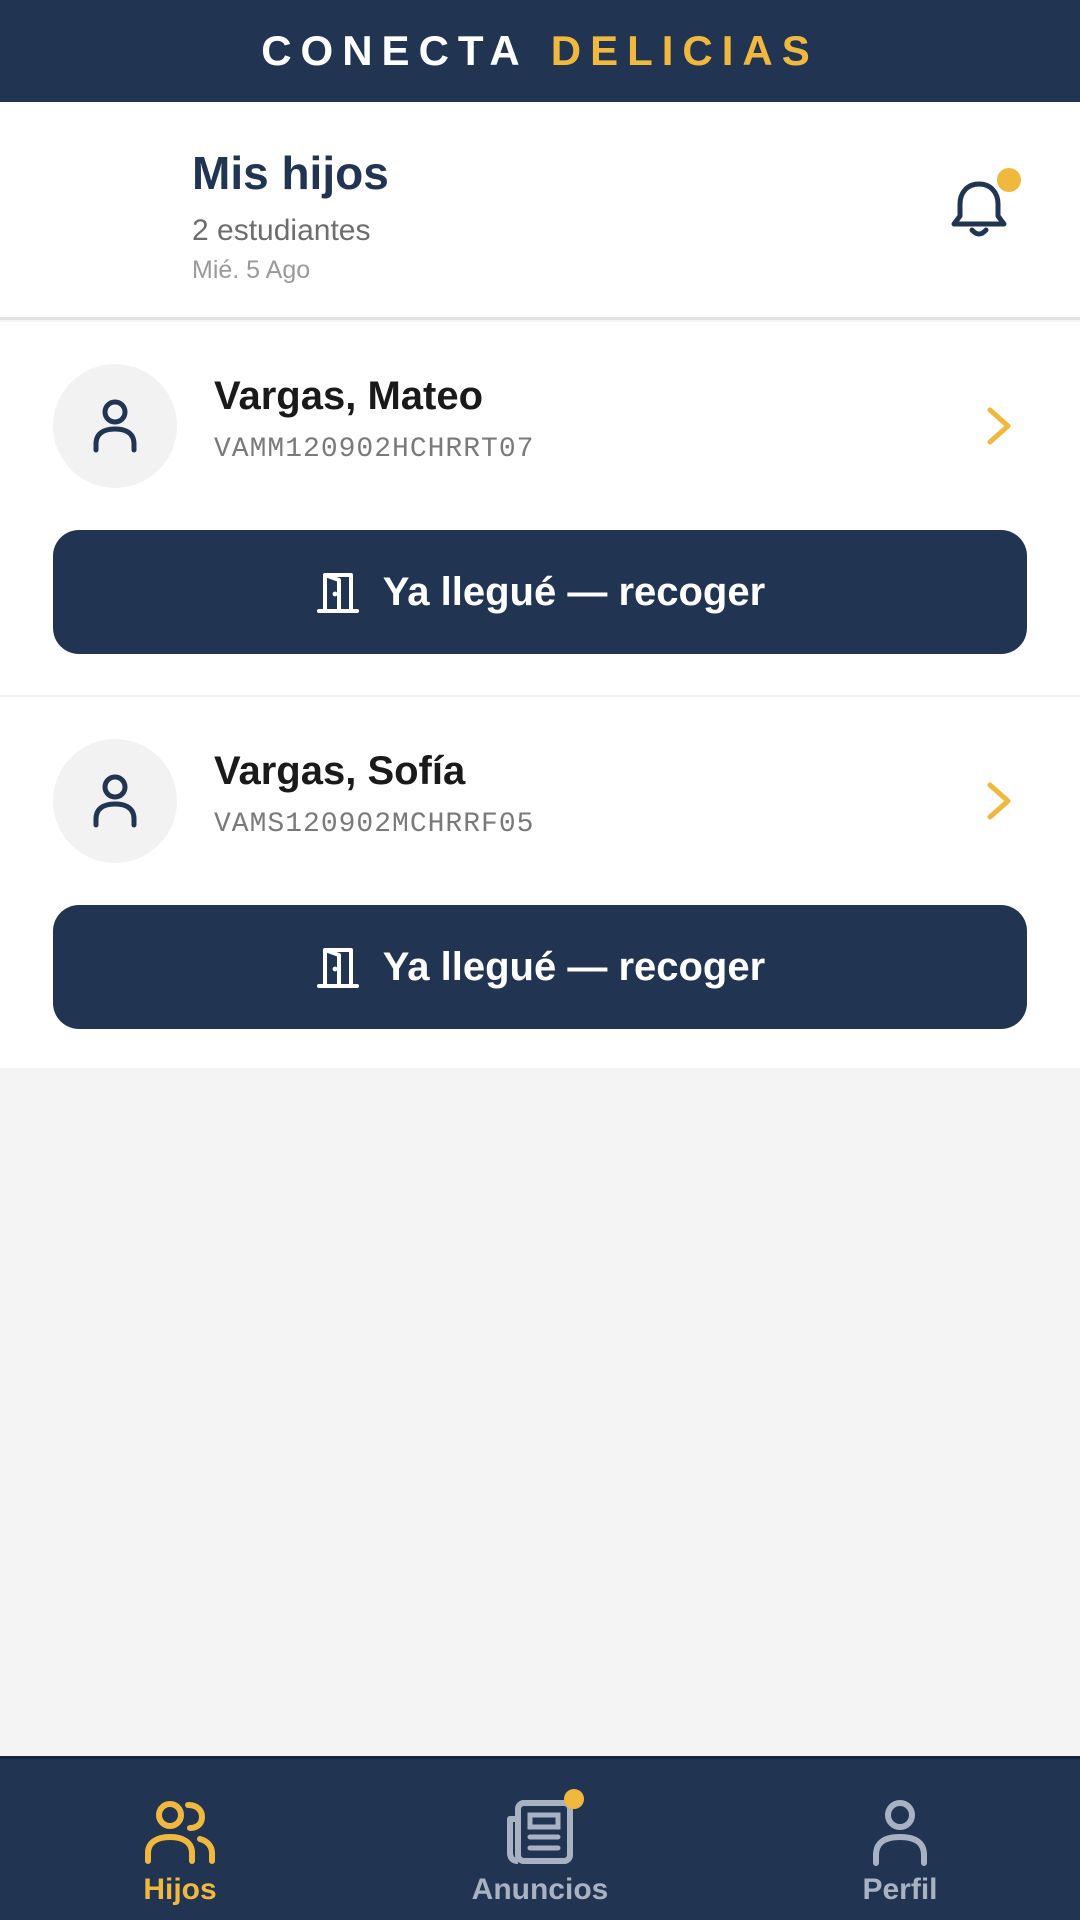 The image size is (1080, 1920). What do you see at coordinates (395, 50) in the screenshot?
I see `brand-word-conecta: CONECTA` at bounding box center [395, 50].